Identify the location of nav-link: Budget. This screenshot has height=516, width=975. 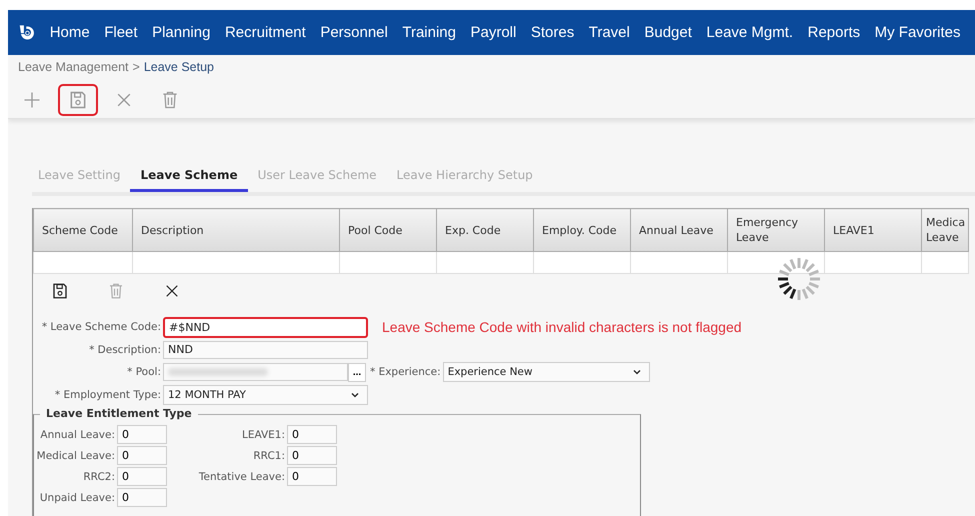
(668, 32).